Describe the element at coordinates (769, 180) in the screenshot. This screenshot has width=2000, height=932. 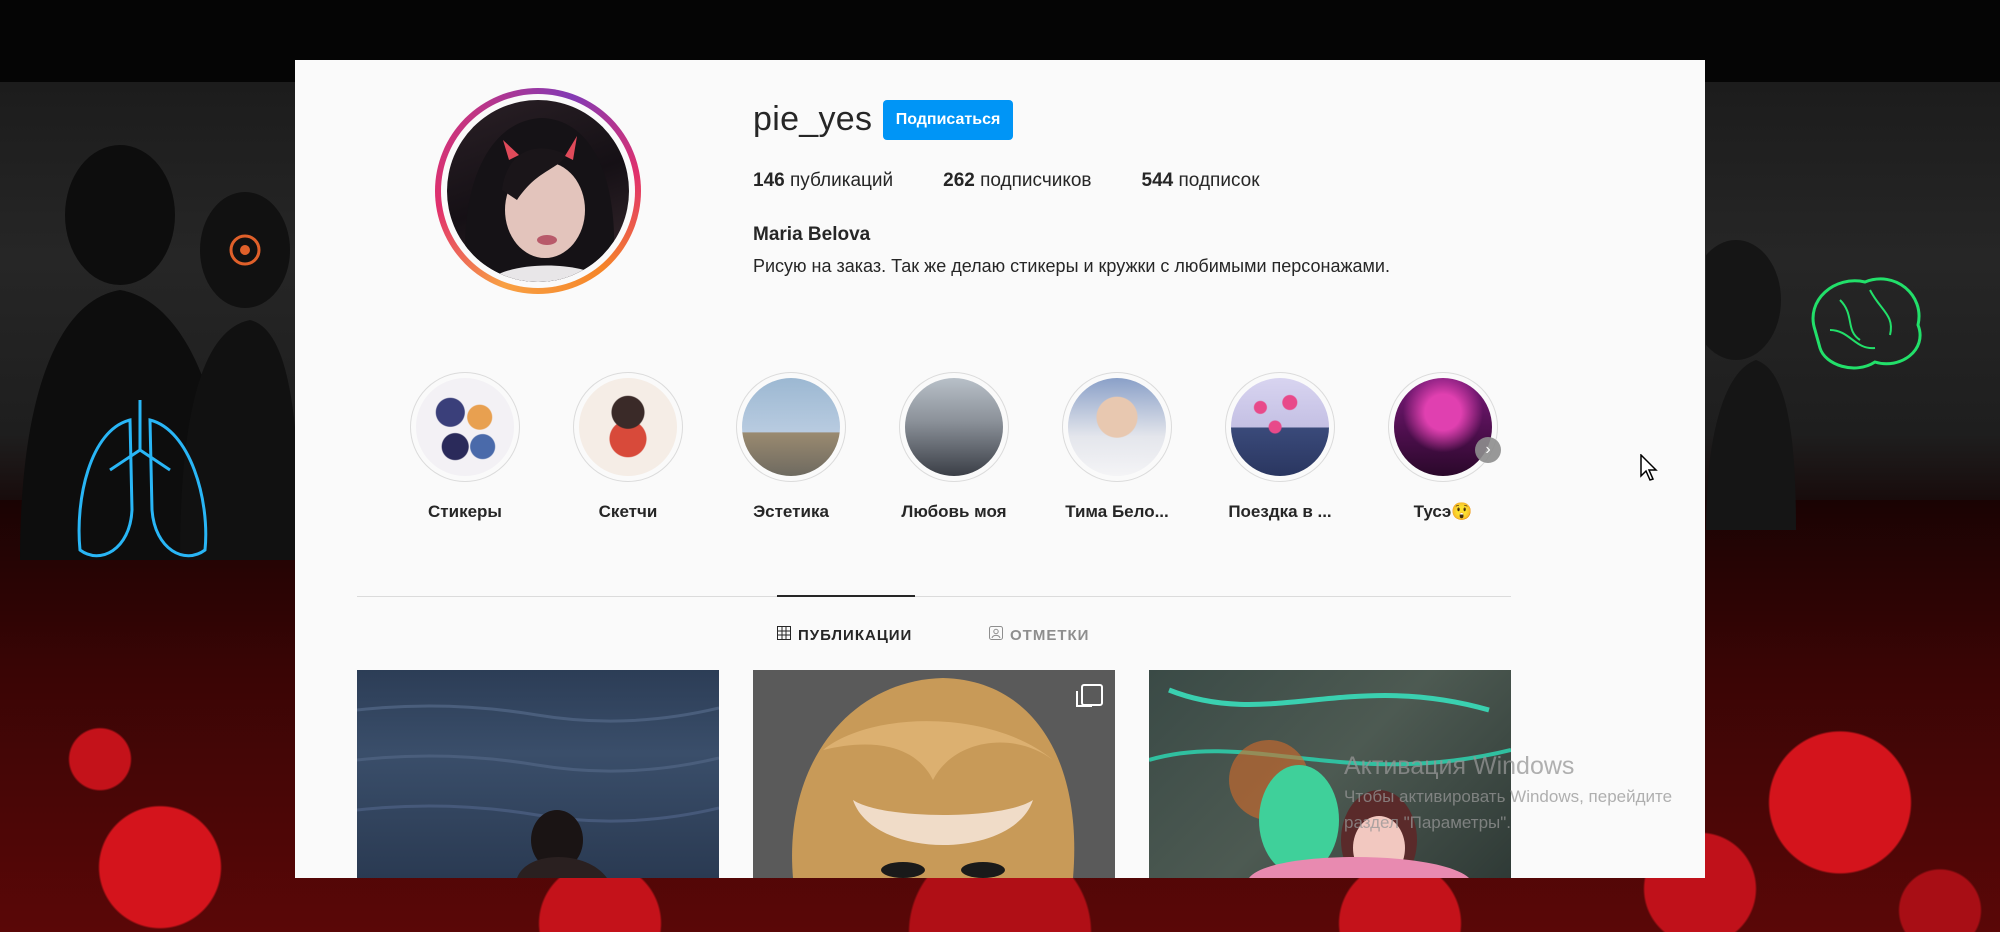
I see `posts-count: 146` at that location.